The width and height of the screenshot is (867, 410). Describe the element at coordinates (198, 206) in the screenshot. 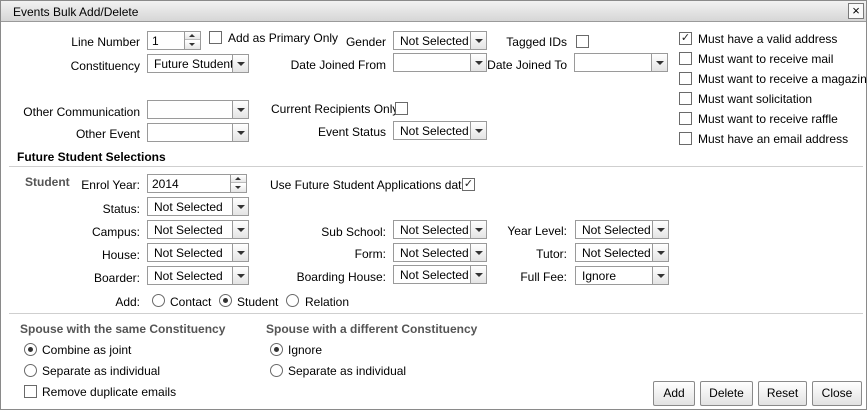

I see `status-select: Not Selected` at that location.